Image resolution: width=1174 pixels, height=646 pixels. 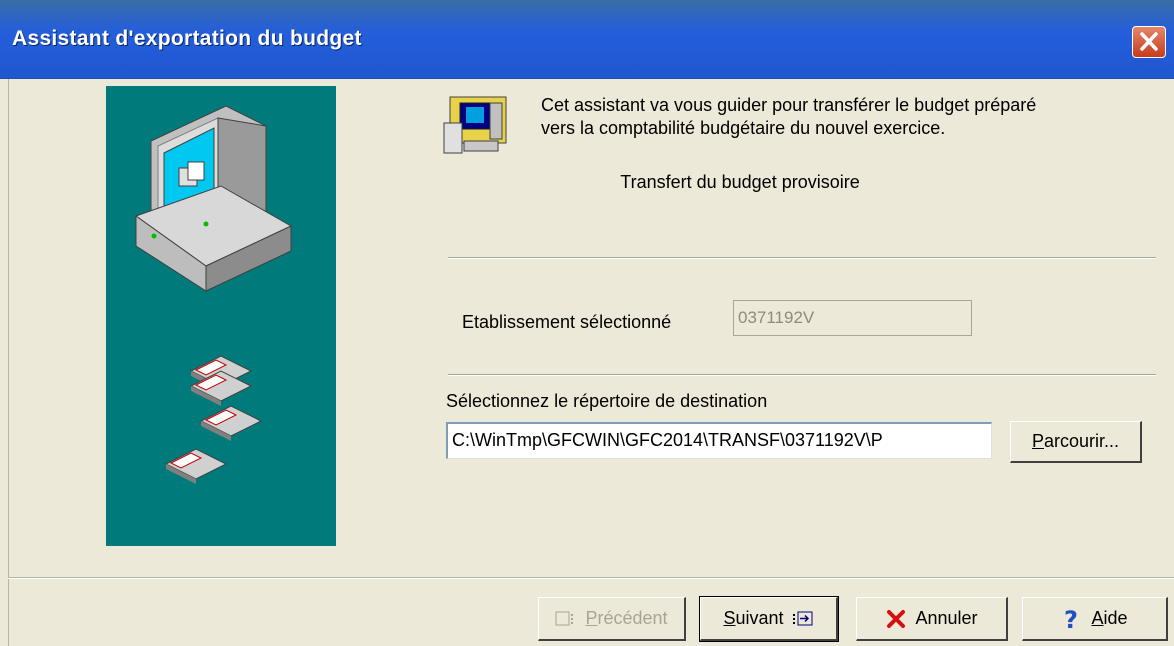 I want to click on next-arrow-icon, so click(x=802, y=618).